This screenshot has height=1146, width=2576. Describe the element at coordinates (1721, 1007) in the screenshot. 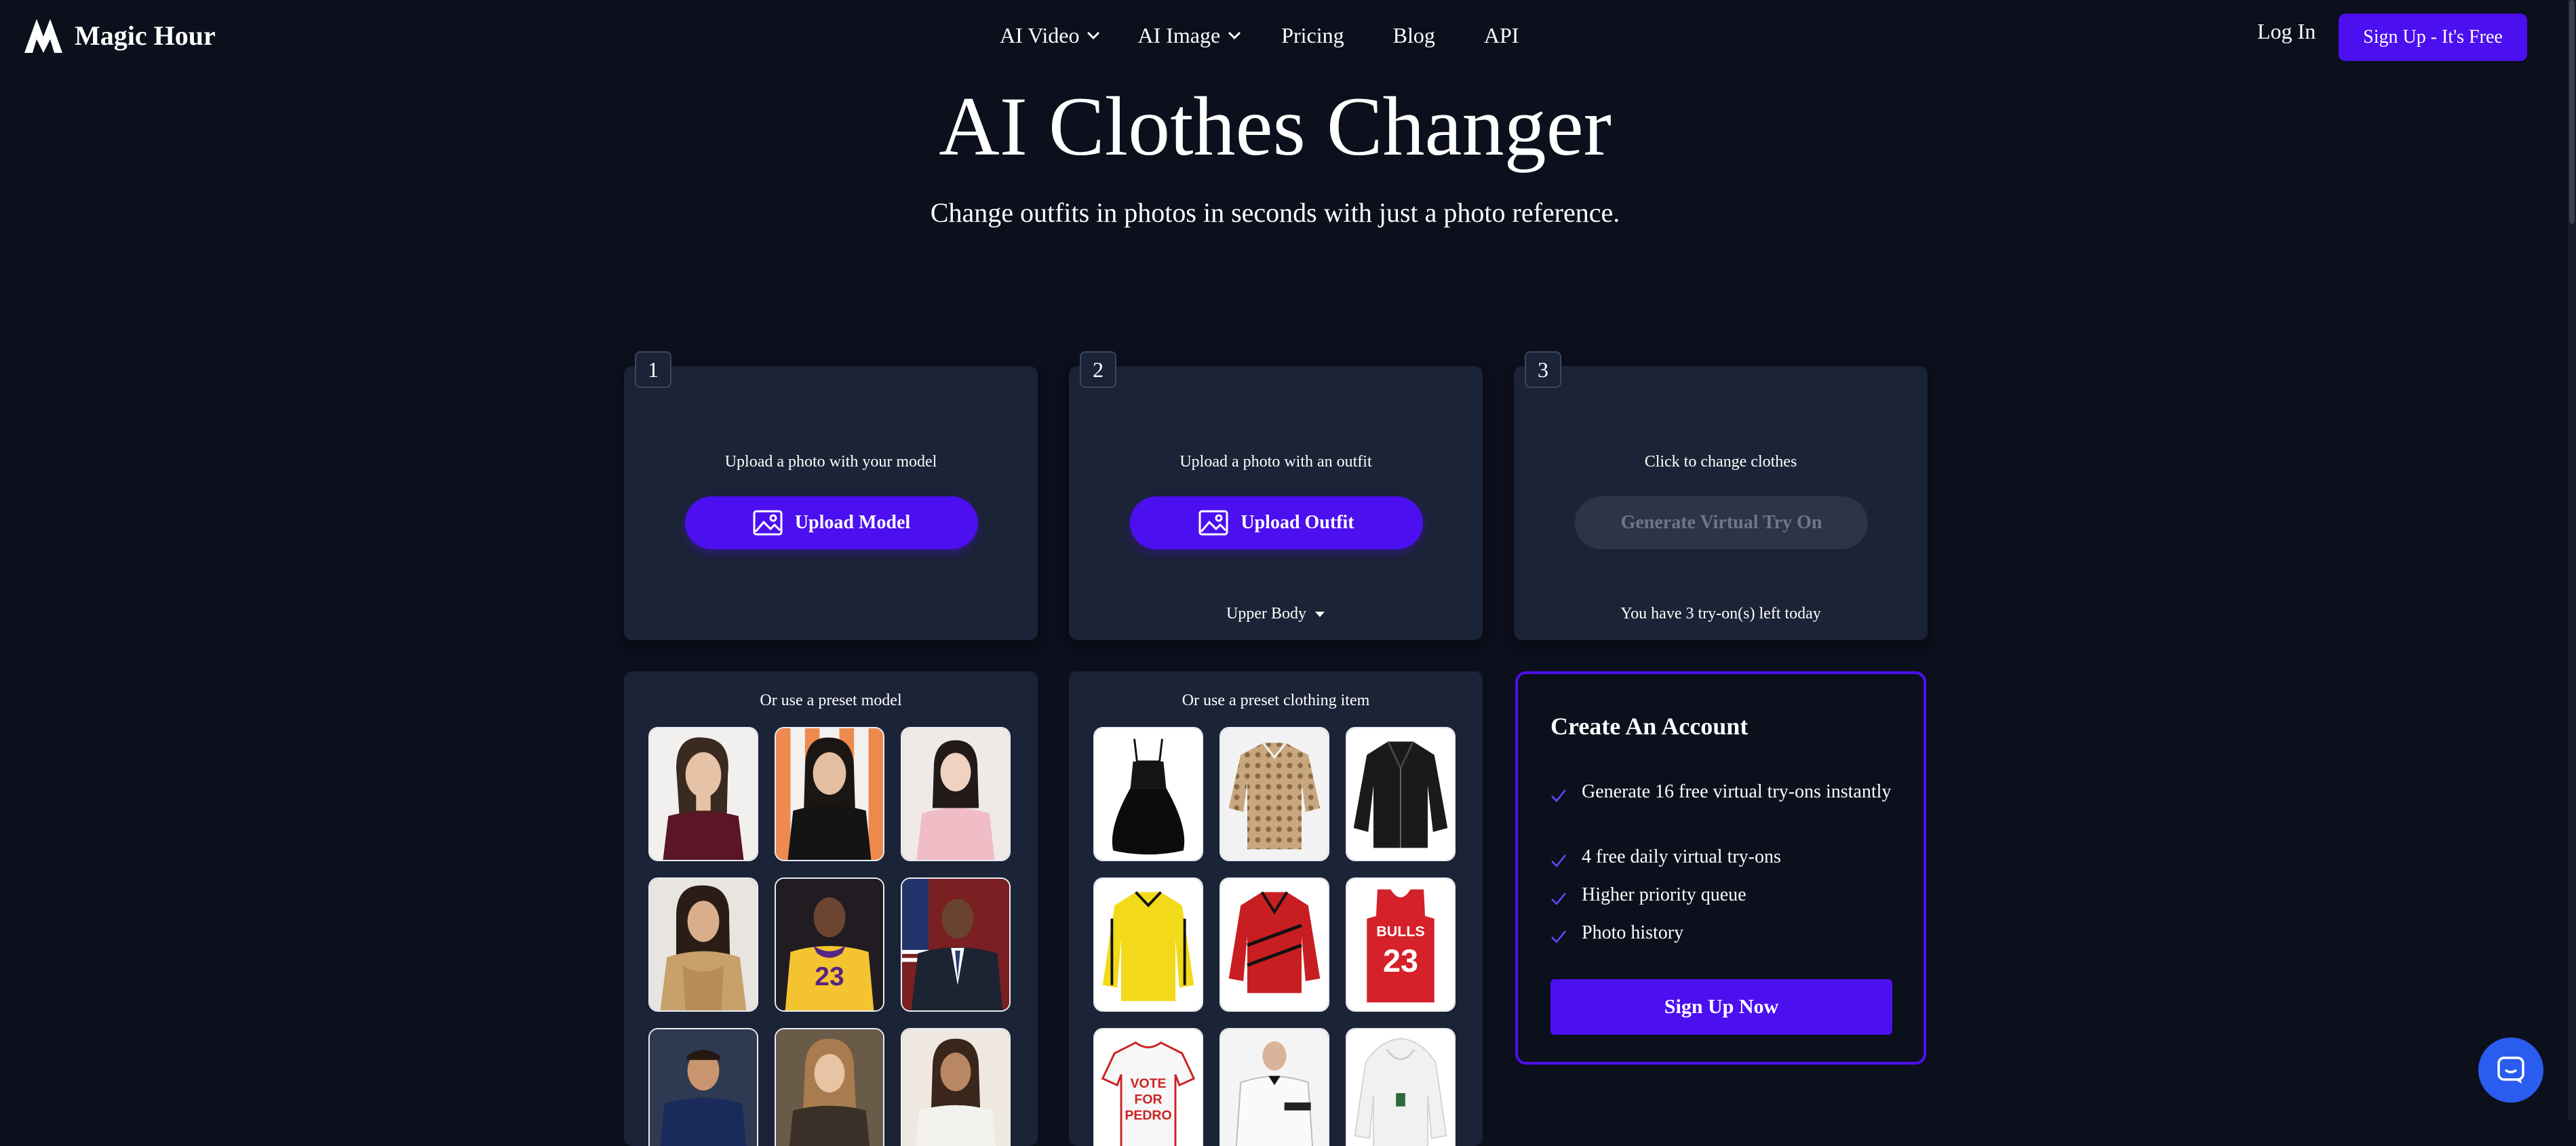

I see `sign-up-now-button: Sign Up Now` at that location.